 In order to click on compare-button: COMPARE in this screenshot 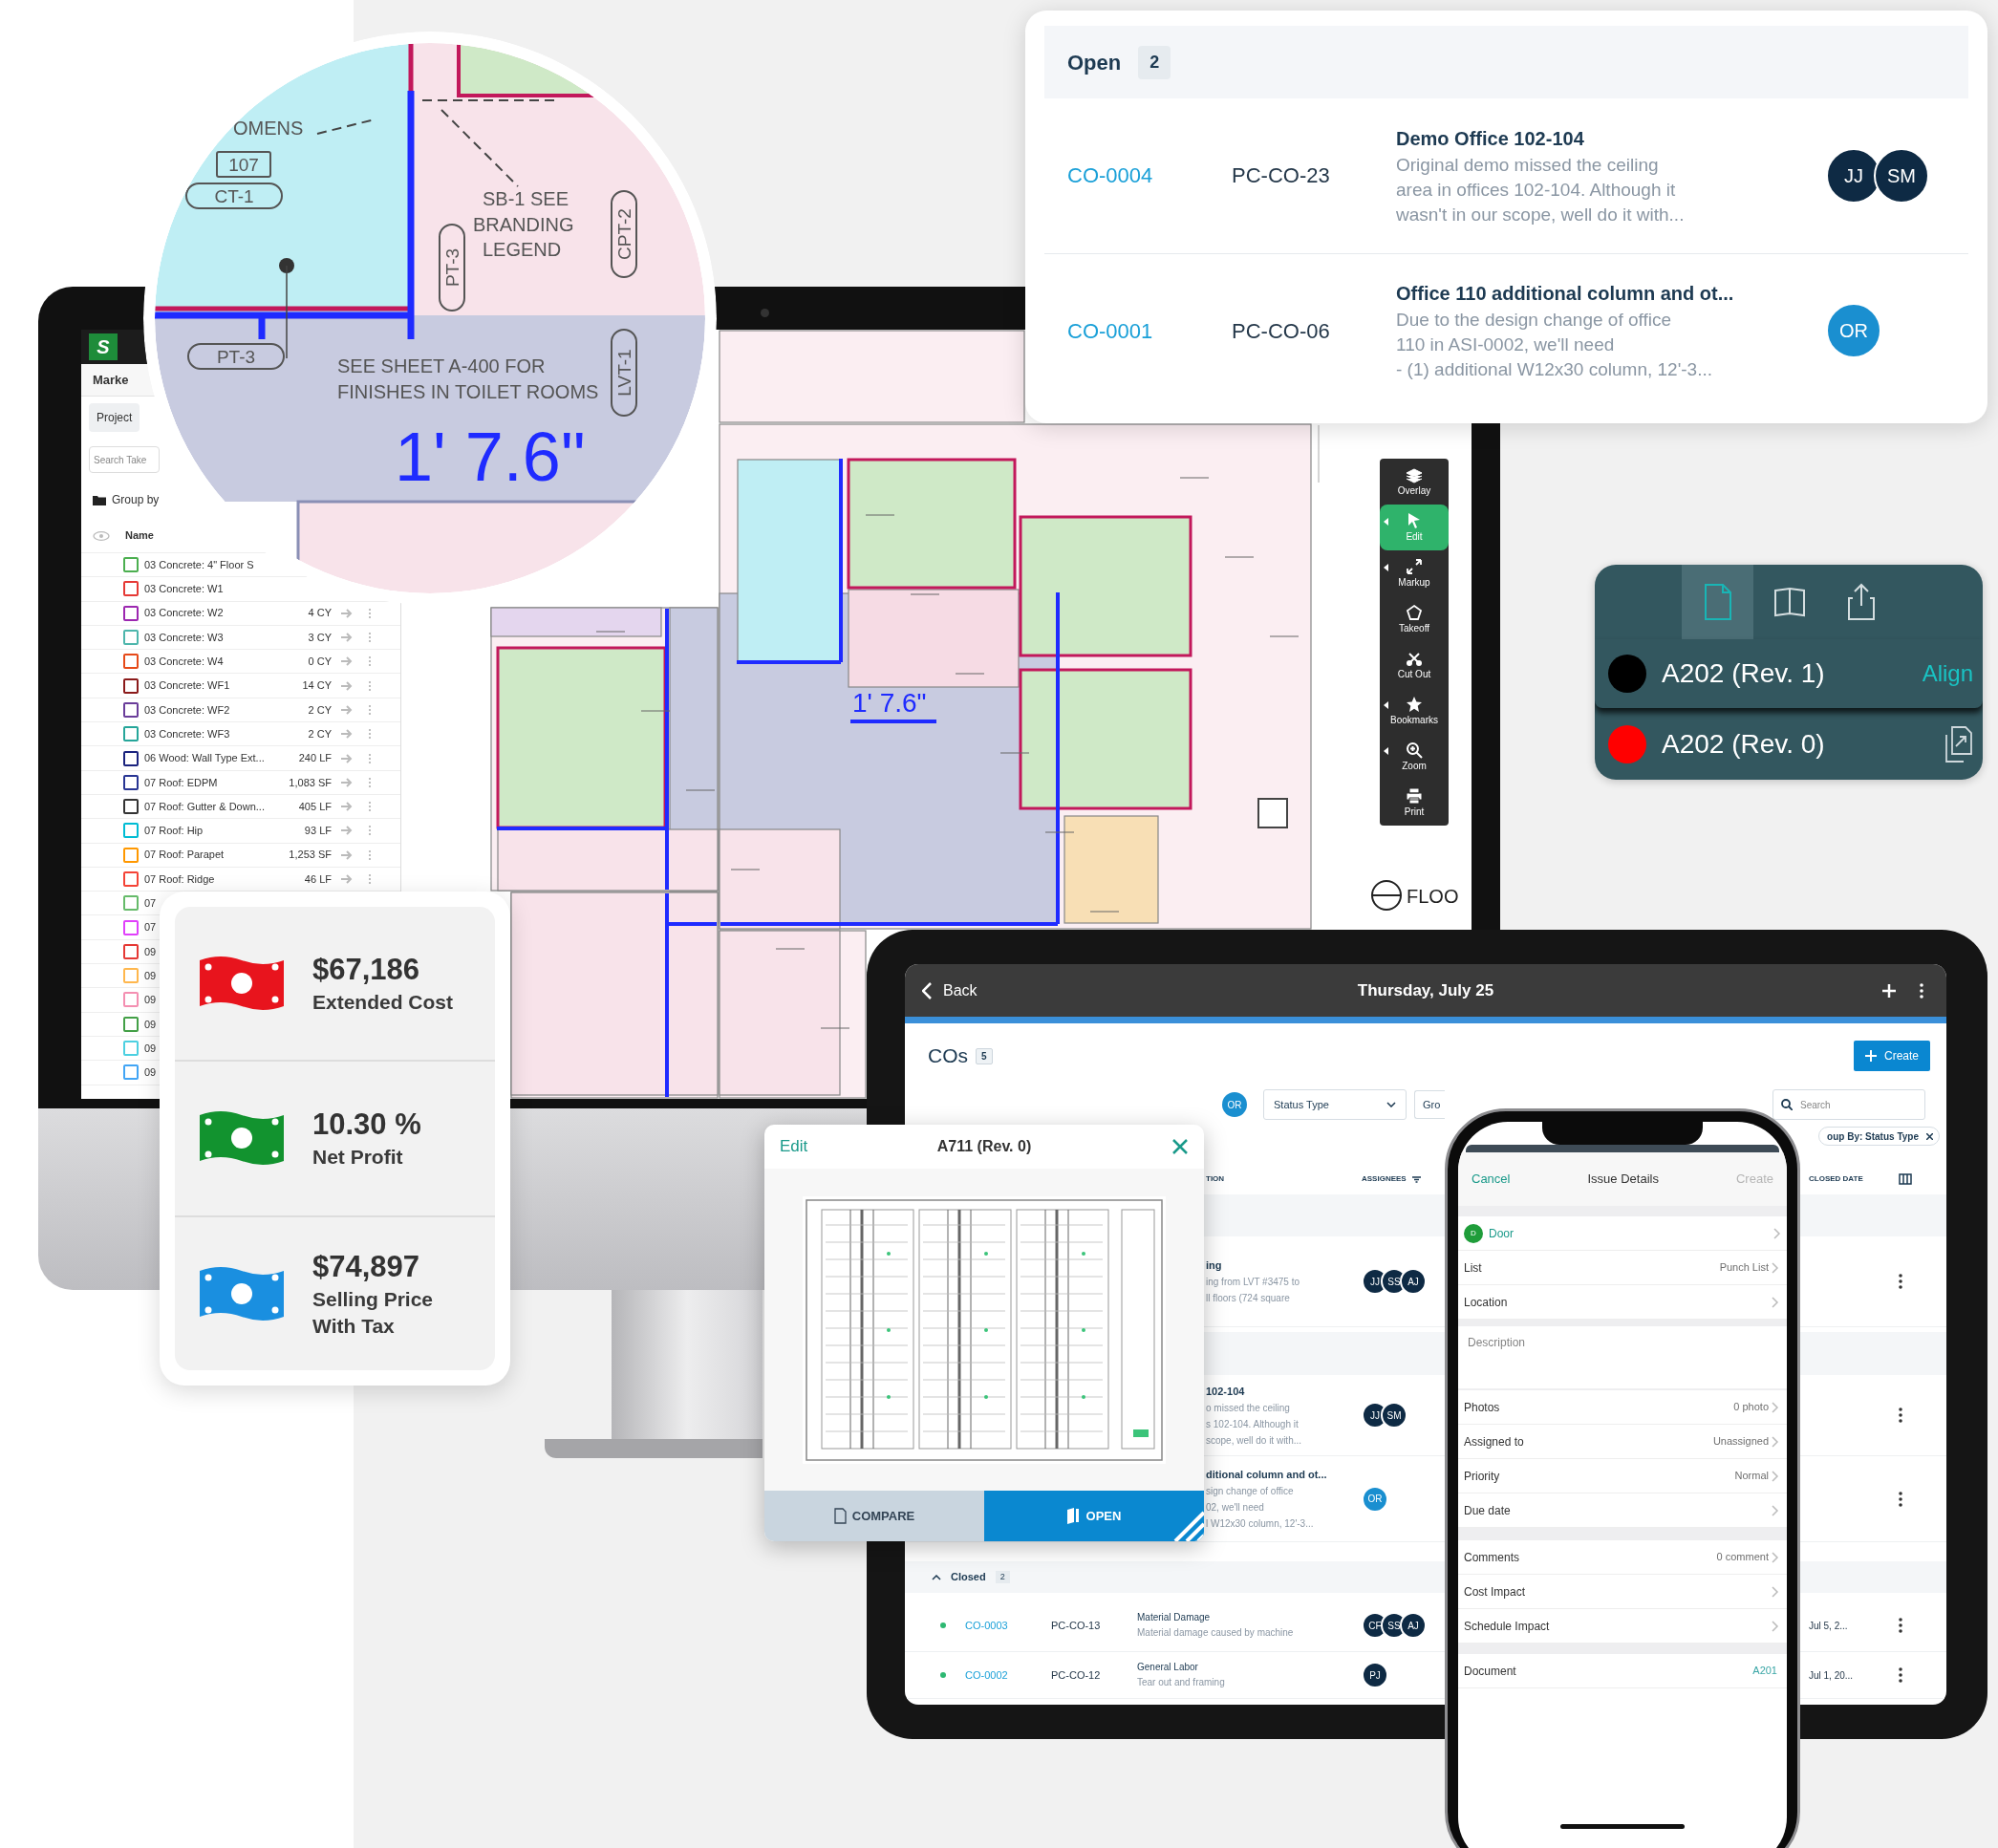, I will do `click(874, 1516)`.